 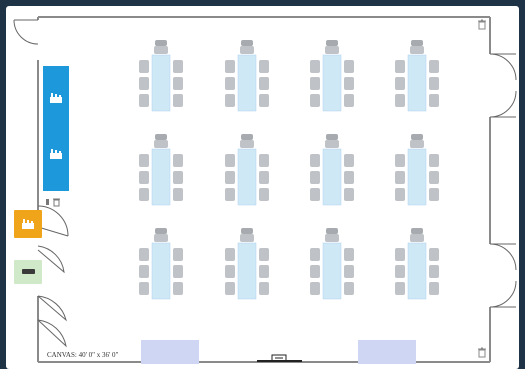 What do you see at coordinates (47, 202) in the screenshot?
I see `lock-icon` at bounding box center [47, 202].